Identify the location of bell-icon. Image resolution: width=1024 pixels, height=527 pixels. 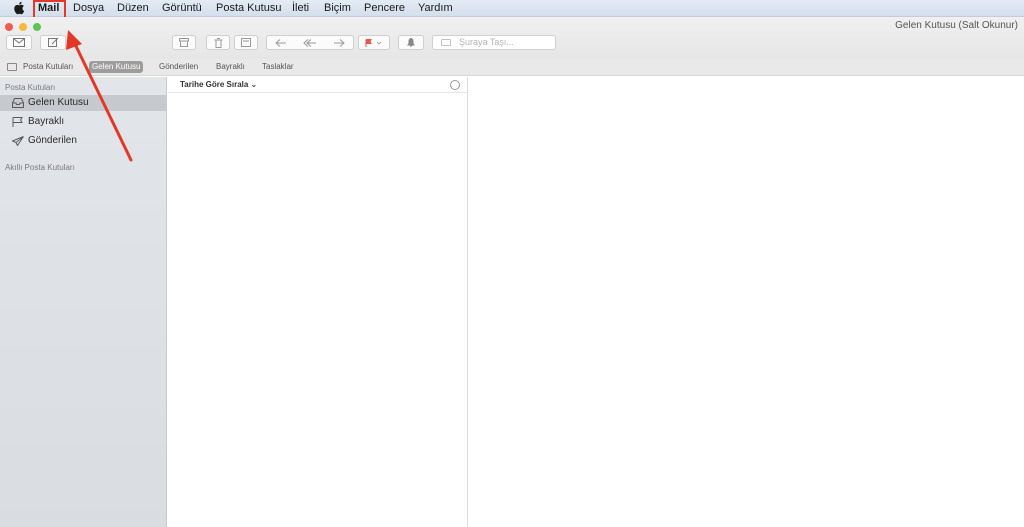
(411, 42).